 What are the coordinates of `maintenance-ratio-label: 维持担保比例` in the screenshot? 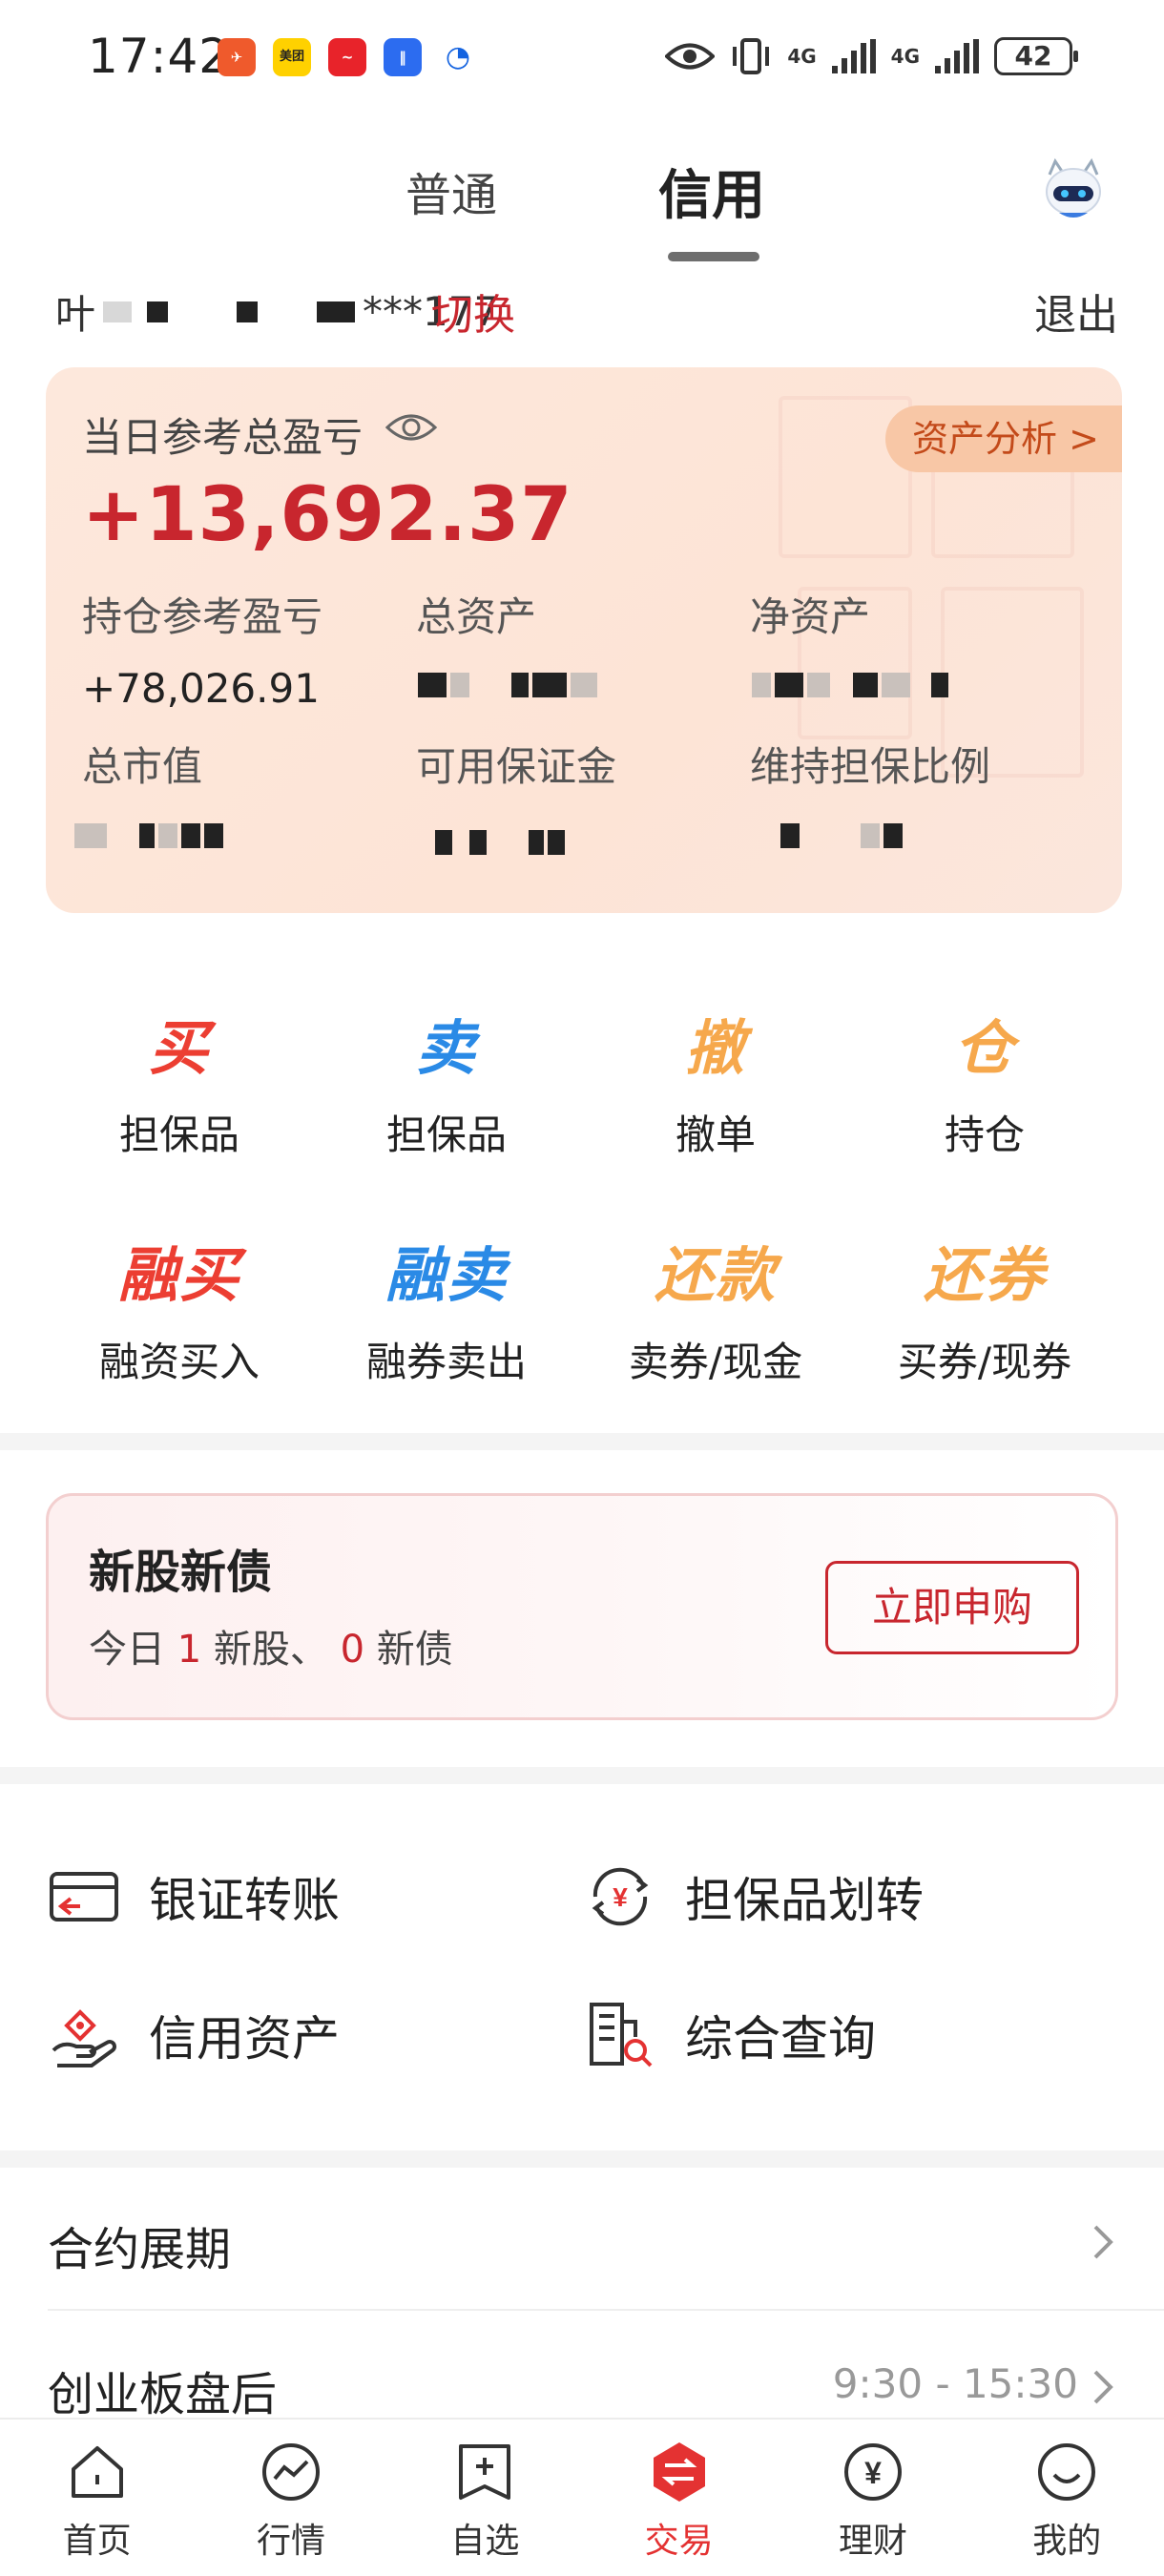 It's located at (870, 766).